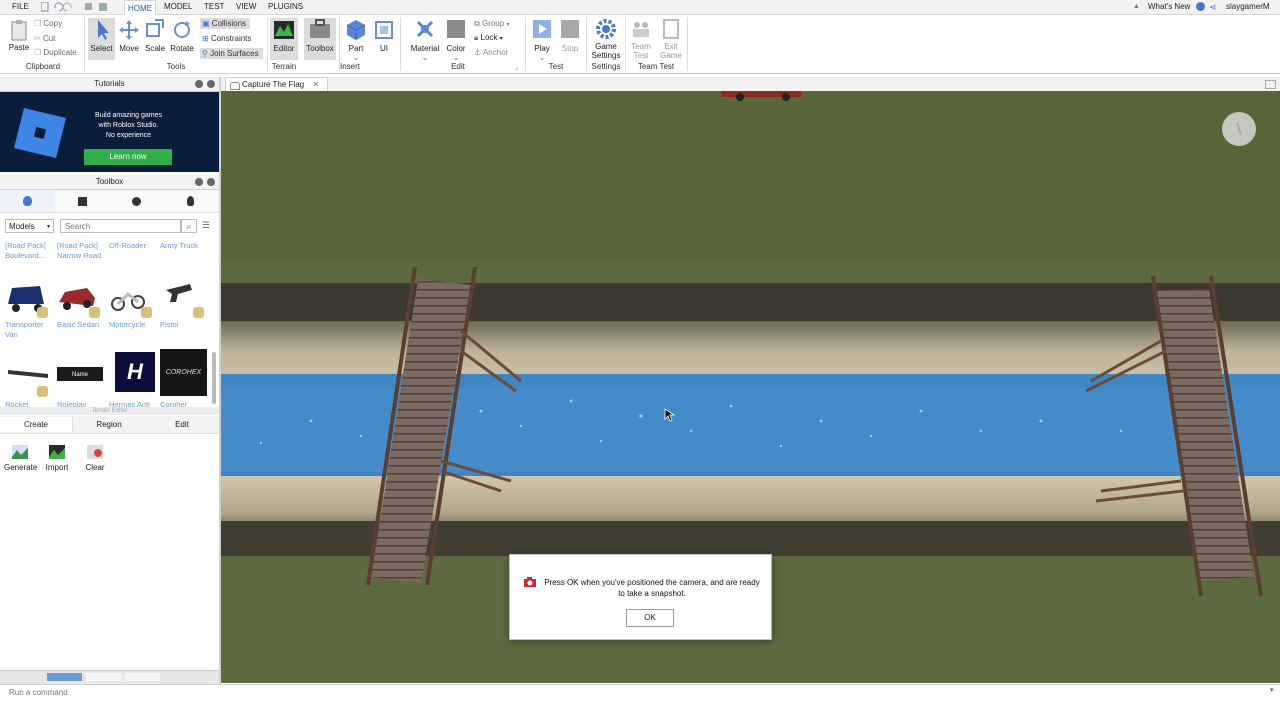 This screenshot has width=1280, height=720. Describe the element at coordinates (140, 8) in the screenshot. I see `menu-home: HOME` at that location.